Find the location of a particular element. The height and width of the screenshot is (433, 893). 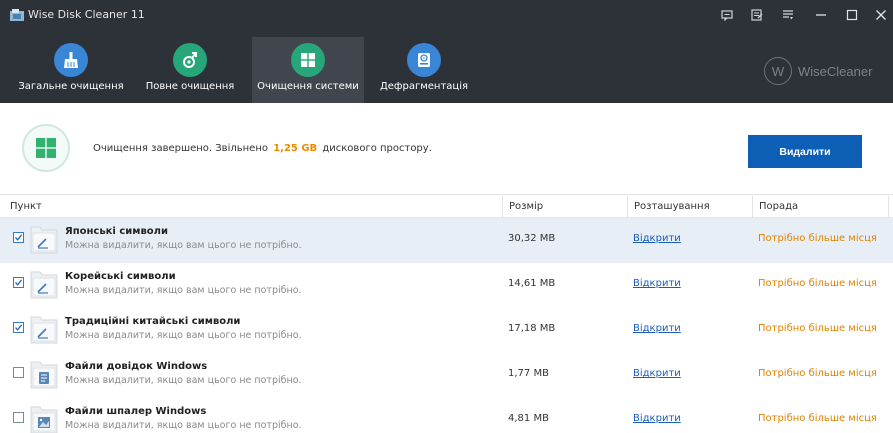

item-size: 30,32 MB is located at coordinates (532, 238).